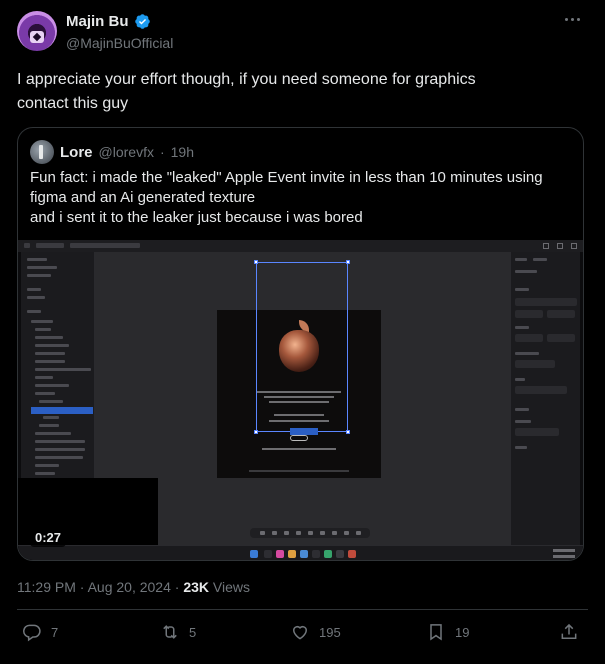 The width and height of the screenshot is (605, 664). I want to click on like-button: 195, so click(315, 632).